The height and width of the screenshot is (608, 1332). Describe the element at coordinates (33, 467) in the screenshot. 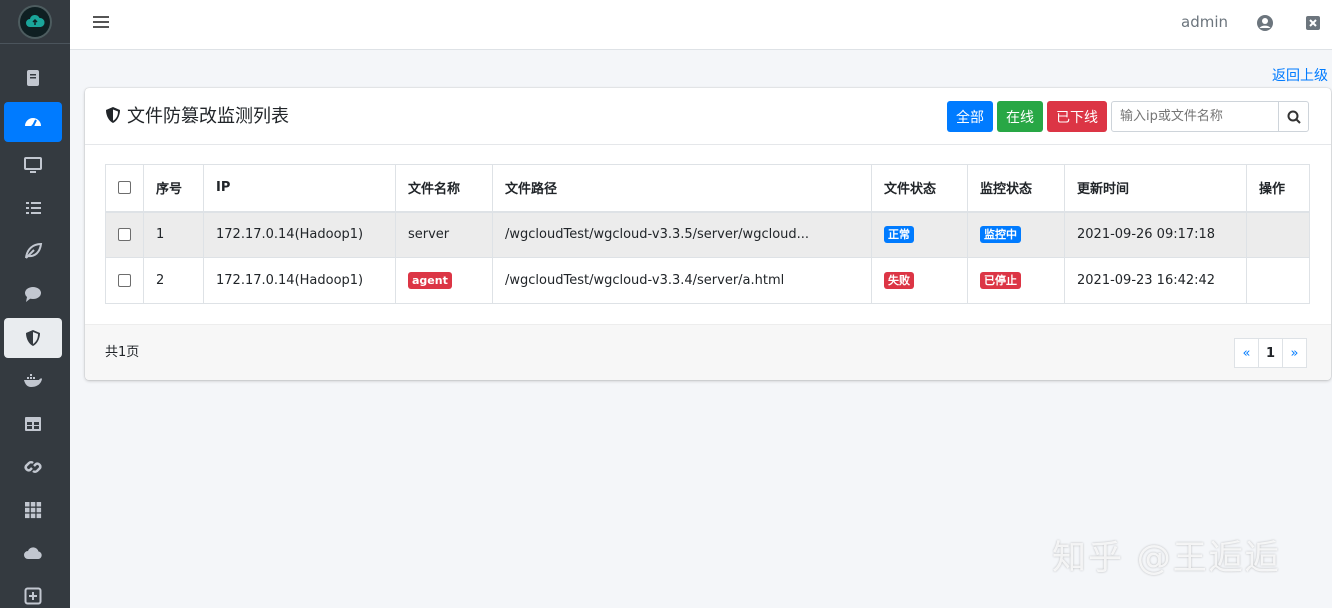

I see `link-icon` at that location.